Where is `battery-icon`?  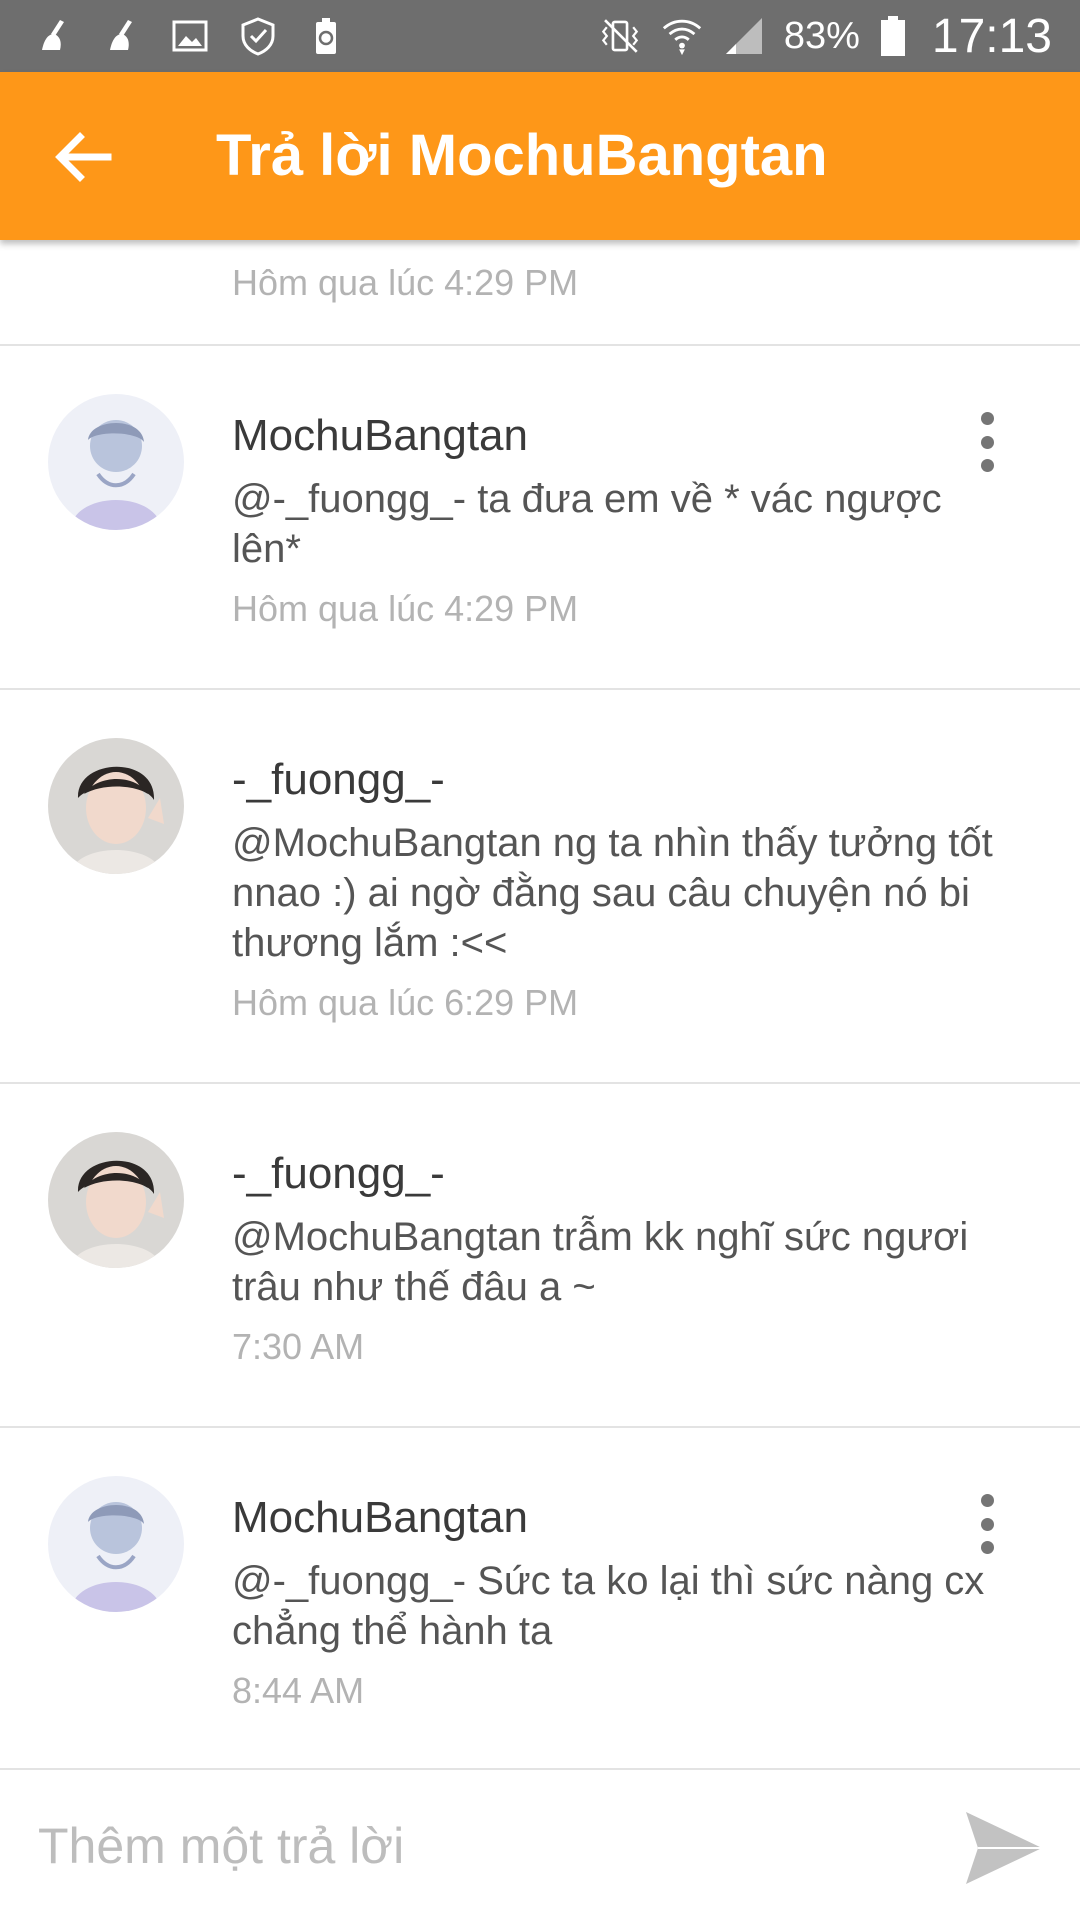
battery-icon is located at coordinates (893, 36).